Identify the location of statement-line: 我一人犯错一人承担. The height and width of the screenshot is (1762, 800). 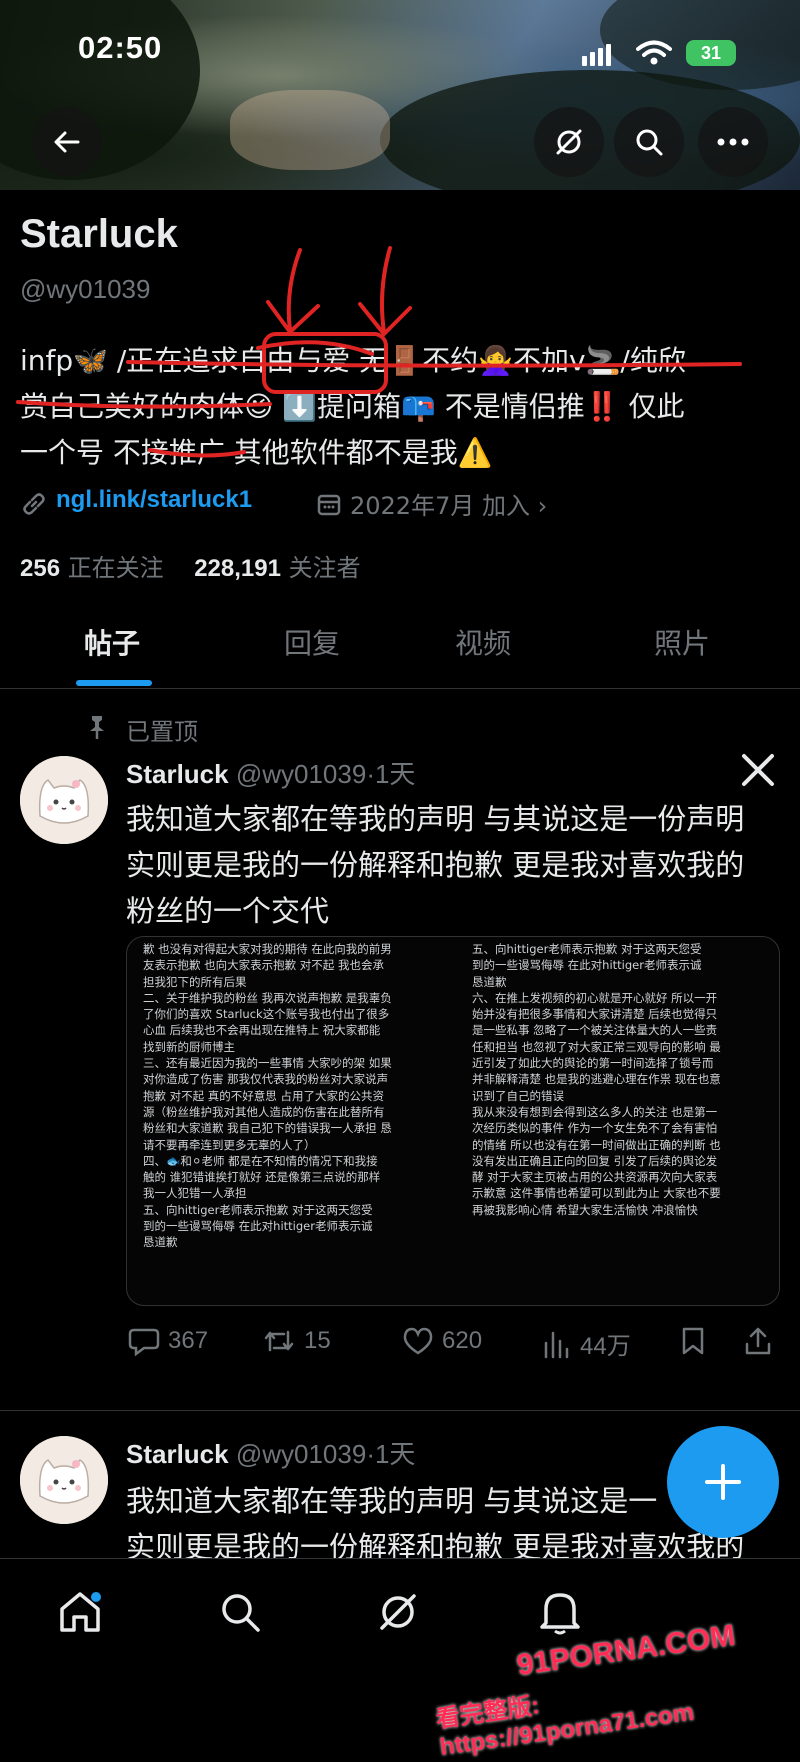
(195, 1193).